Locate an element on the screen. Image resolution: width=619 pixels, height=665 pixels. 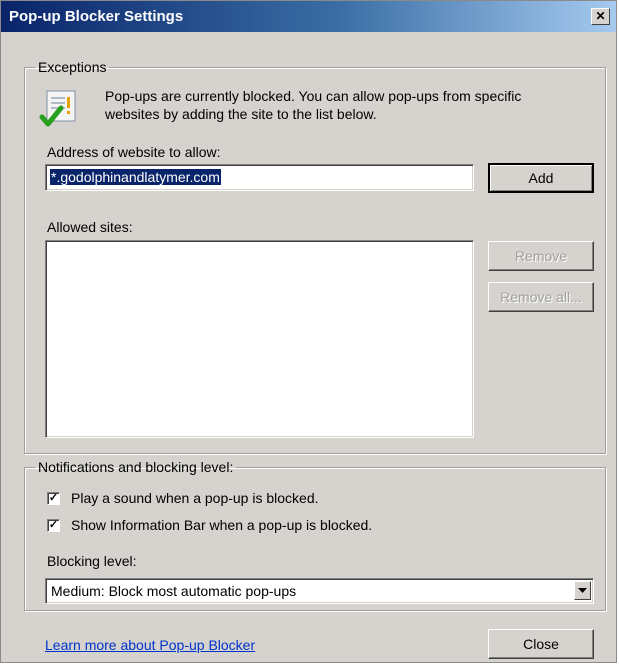
close-window-button: ✕ is located at coordinates (600, 16).